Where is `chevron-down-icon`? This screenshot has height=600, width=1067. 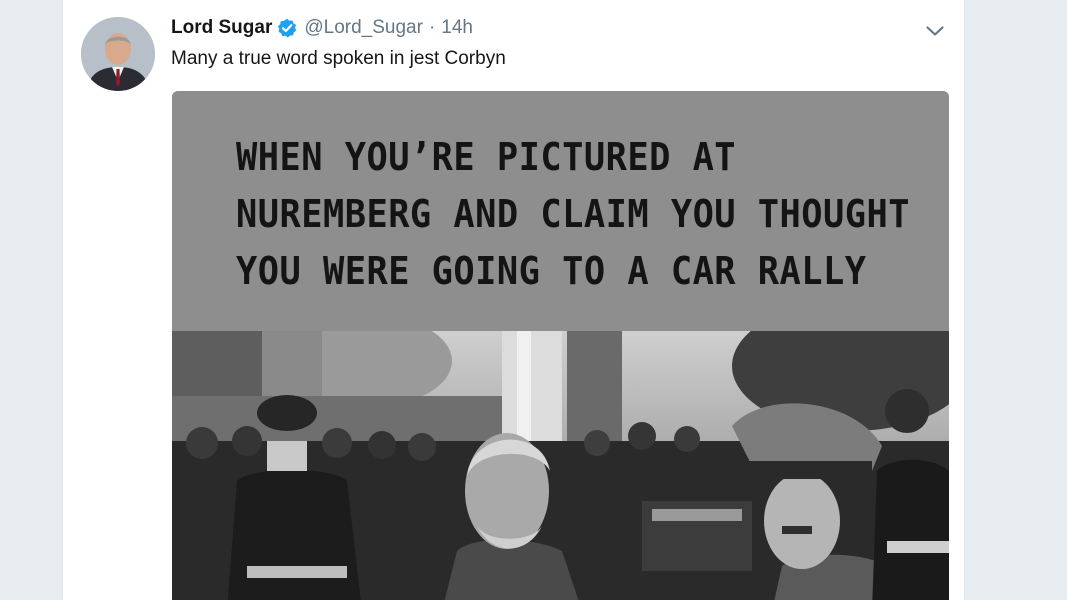
chevron-down-icon is located at coordinates (935, 31).